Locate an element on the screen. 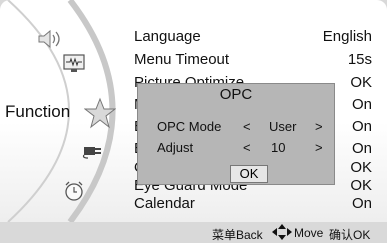  alarm-clock-icon is located at coordinates (74, 193).